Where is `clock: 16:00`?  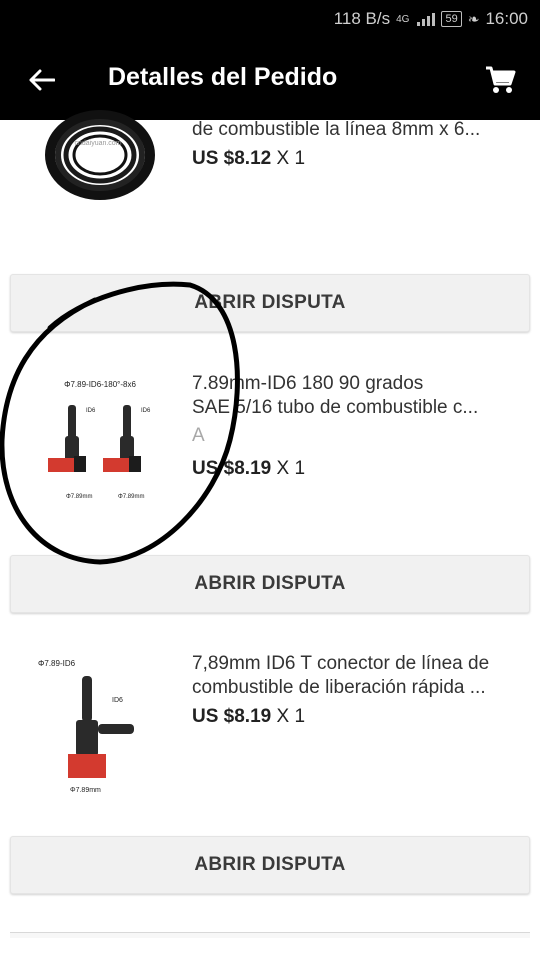
clock: 16:00 is located at coordinates (506, 18).